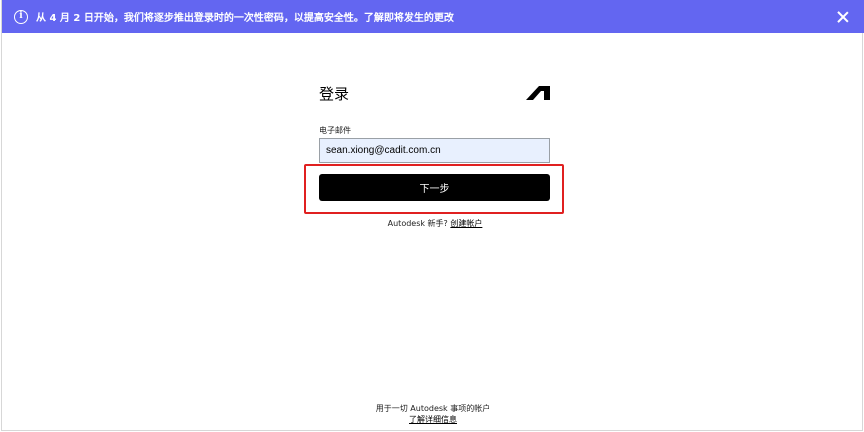 This screenshot has width=864, height=432. What do you see at coordinates (334, 93) in the screenshot?
I see `page-title: 登录` at bounding box center [334, 93].